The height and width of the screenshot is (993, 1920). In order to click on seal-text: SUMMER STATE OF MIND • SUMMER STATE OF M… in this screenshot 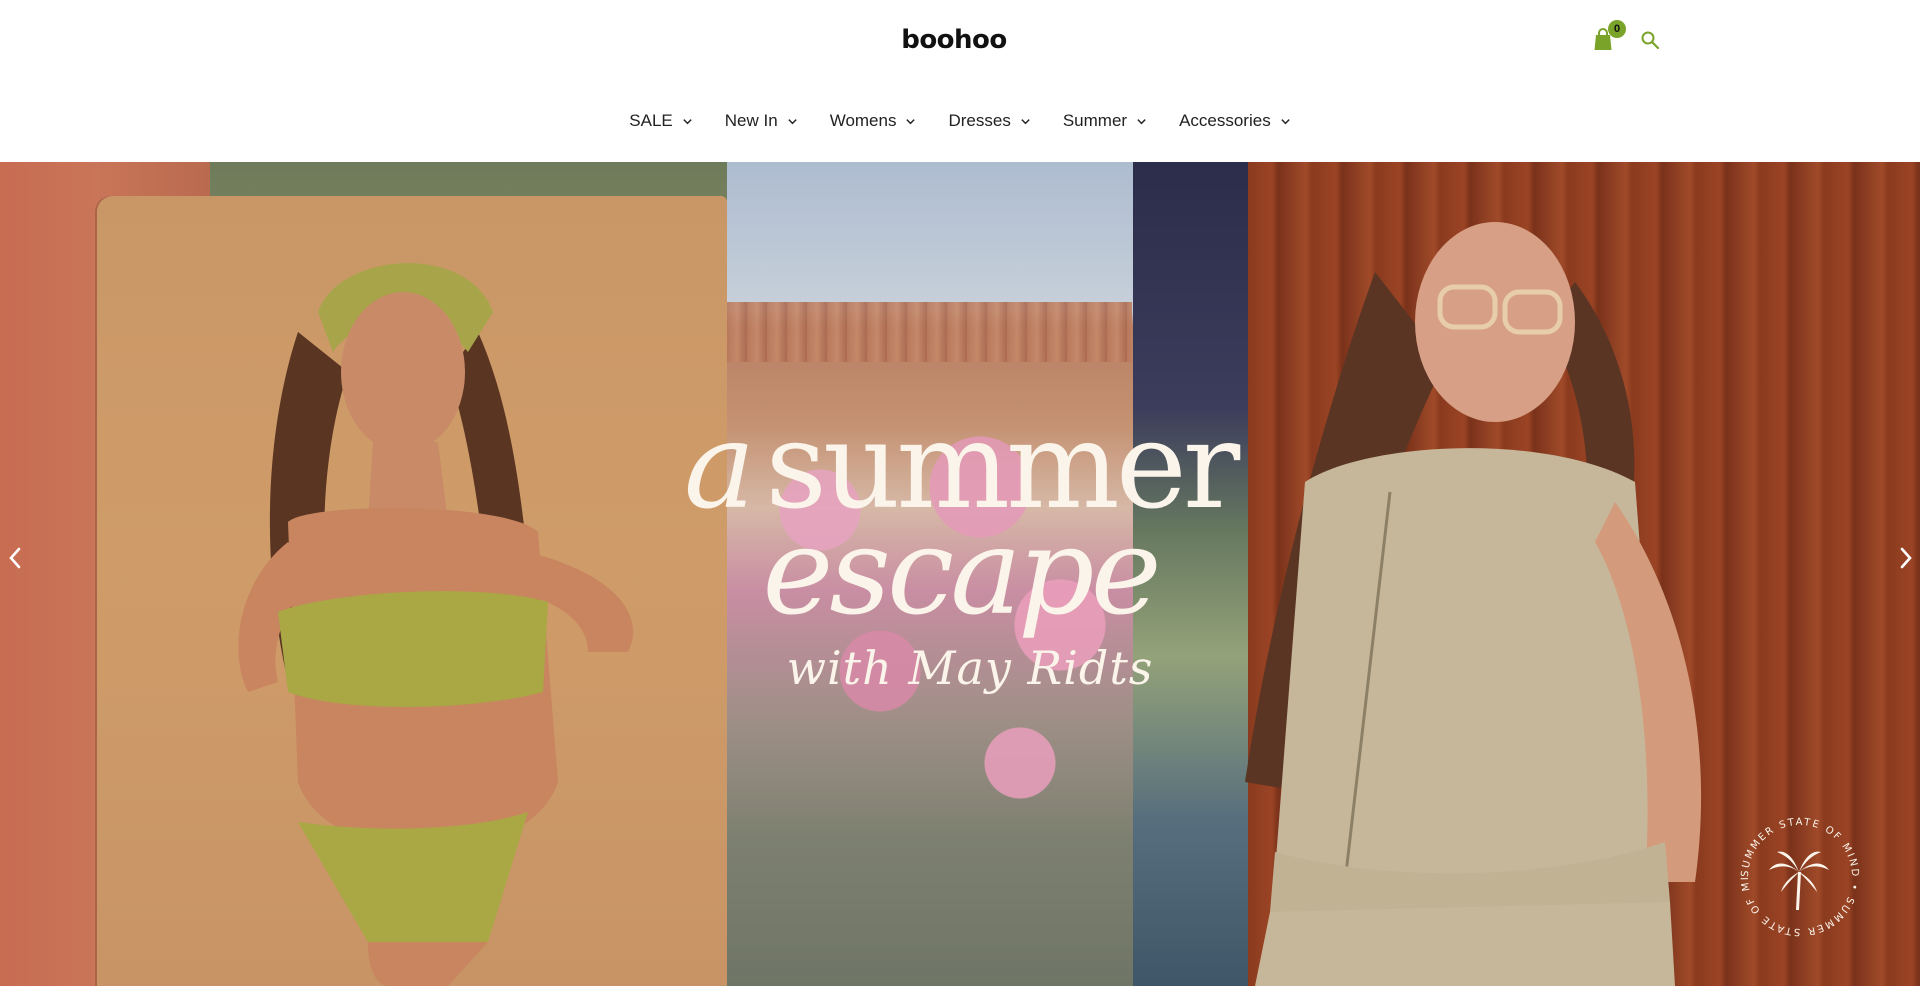, I will do `click(1796, 874)`.